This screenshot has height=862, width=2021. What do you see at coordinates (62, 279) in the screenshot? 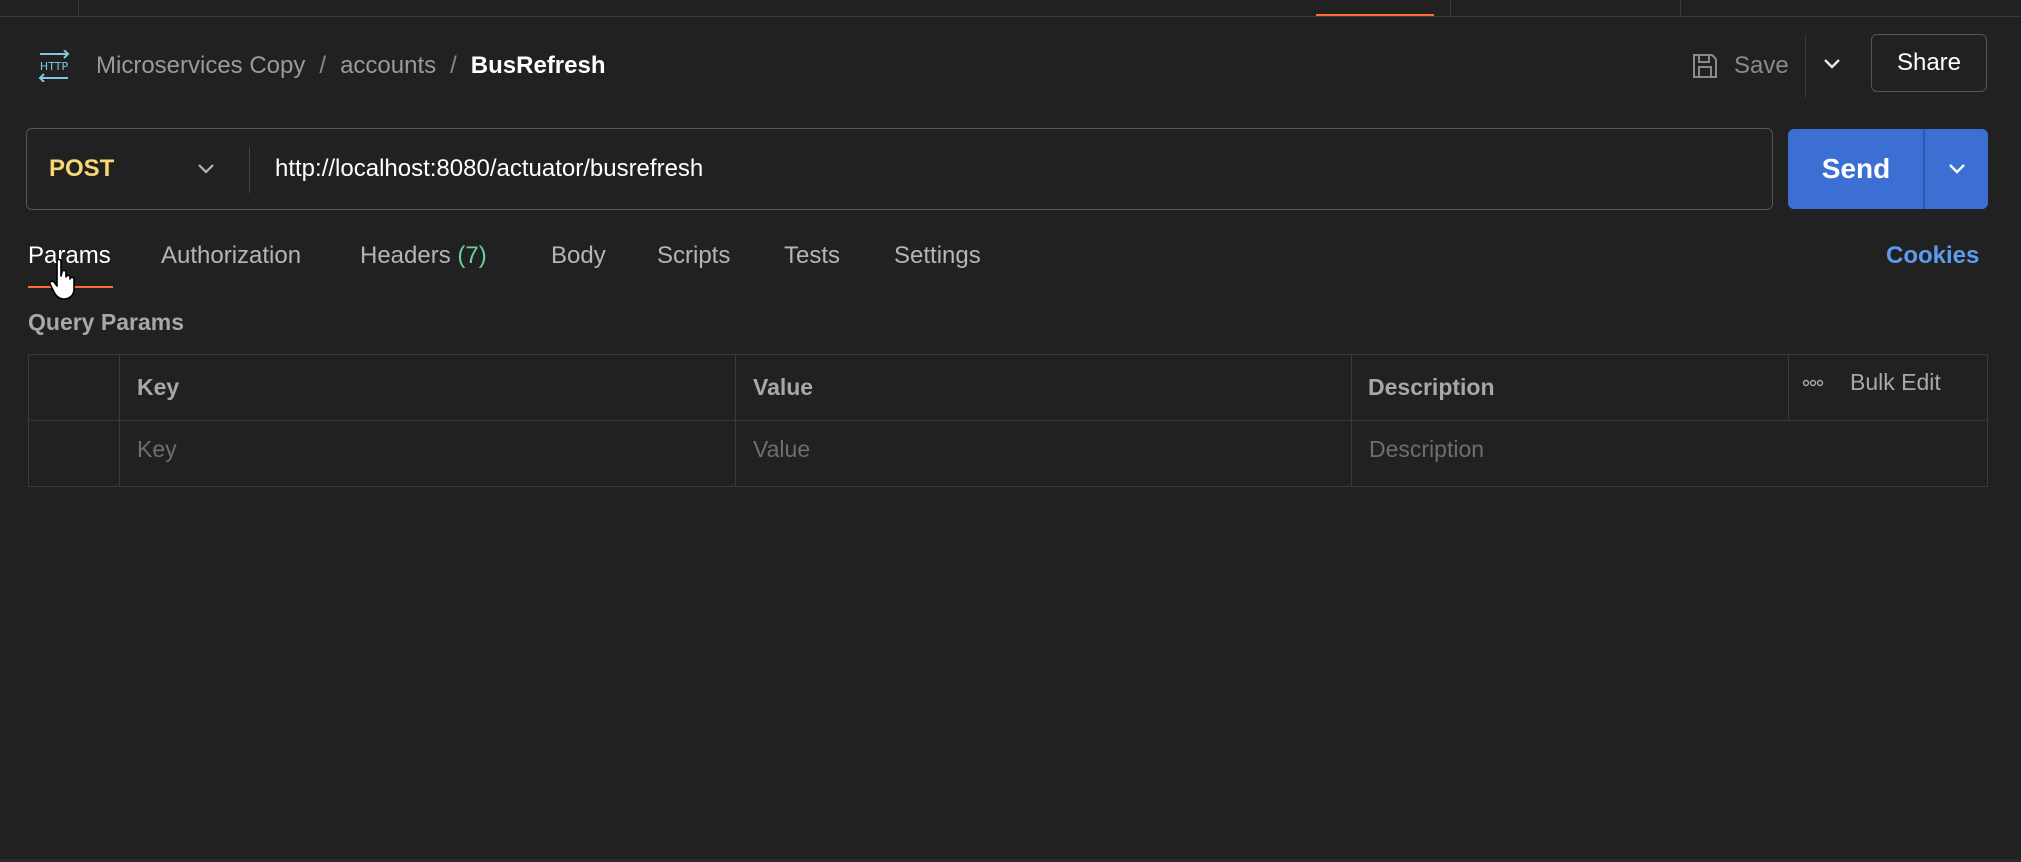
I see `hand-cursor-icon` at bounding box center [62, 279].